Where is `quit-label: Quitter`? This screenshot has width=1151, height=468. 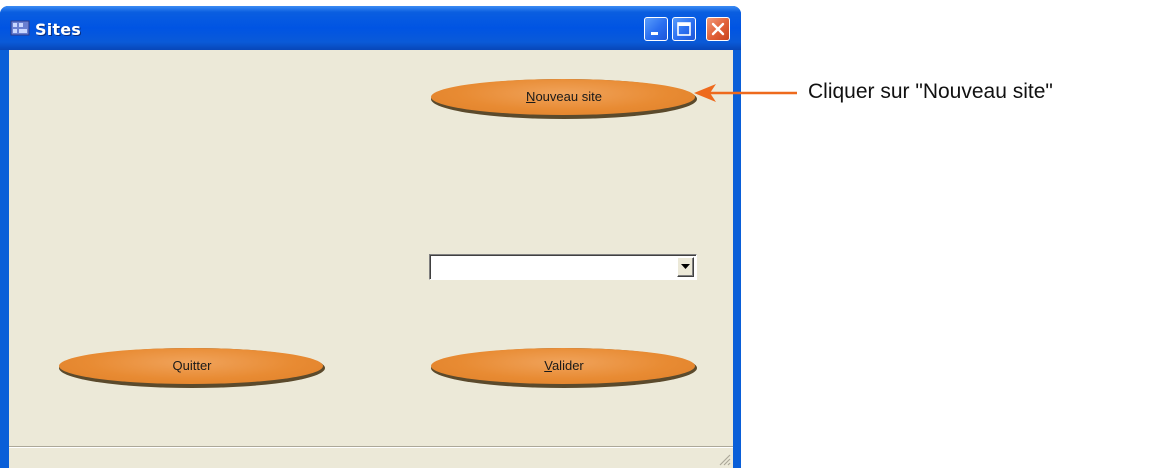
quit-label: Quitter is located at coordinates (192, 365).